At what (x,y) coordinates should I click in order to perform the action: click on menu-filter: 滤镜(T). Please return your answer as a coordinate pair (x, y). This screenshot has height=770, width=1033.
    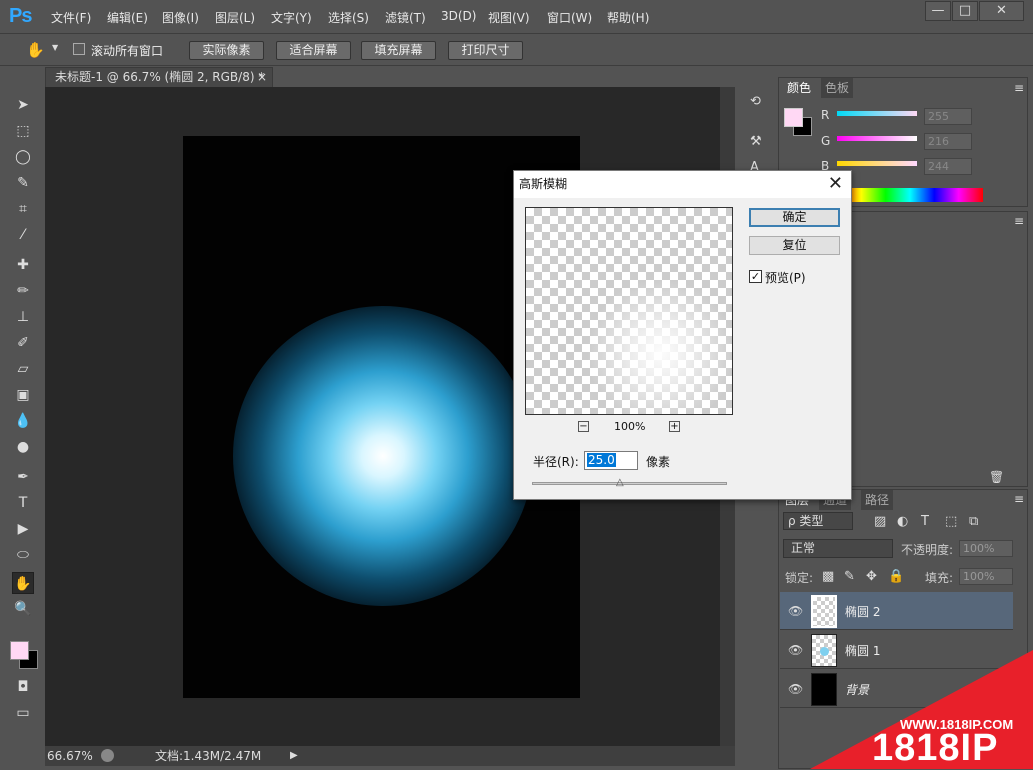
    Looking at the image, I should click on (405, 17).